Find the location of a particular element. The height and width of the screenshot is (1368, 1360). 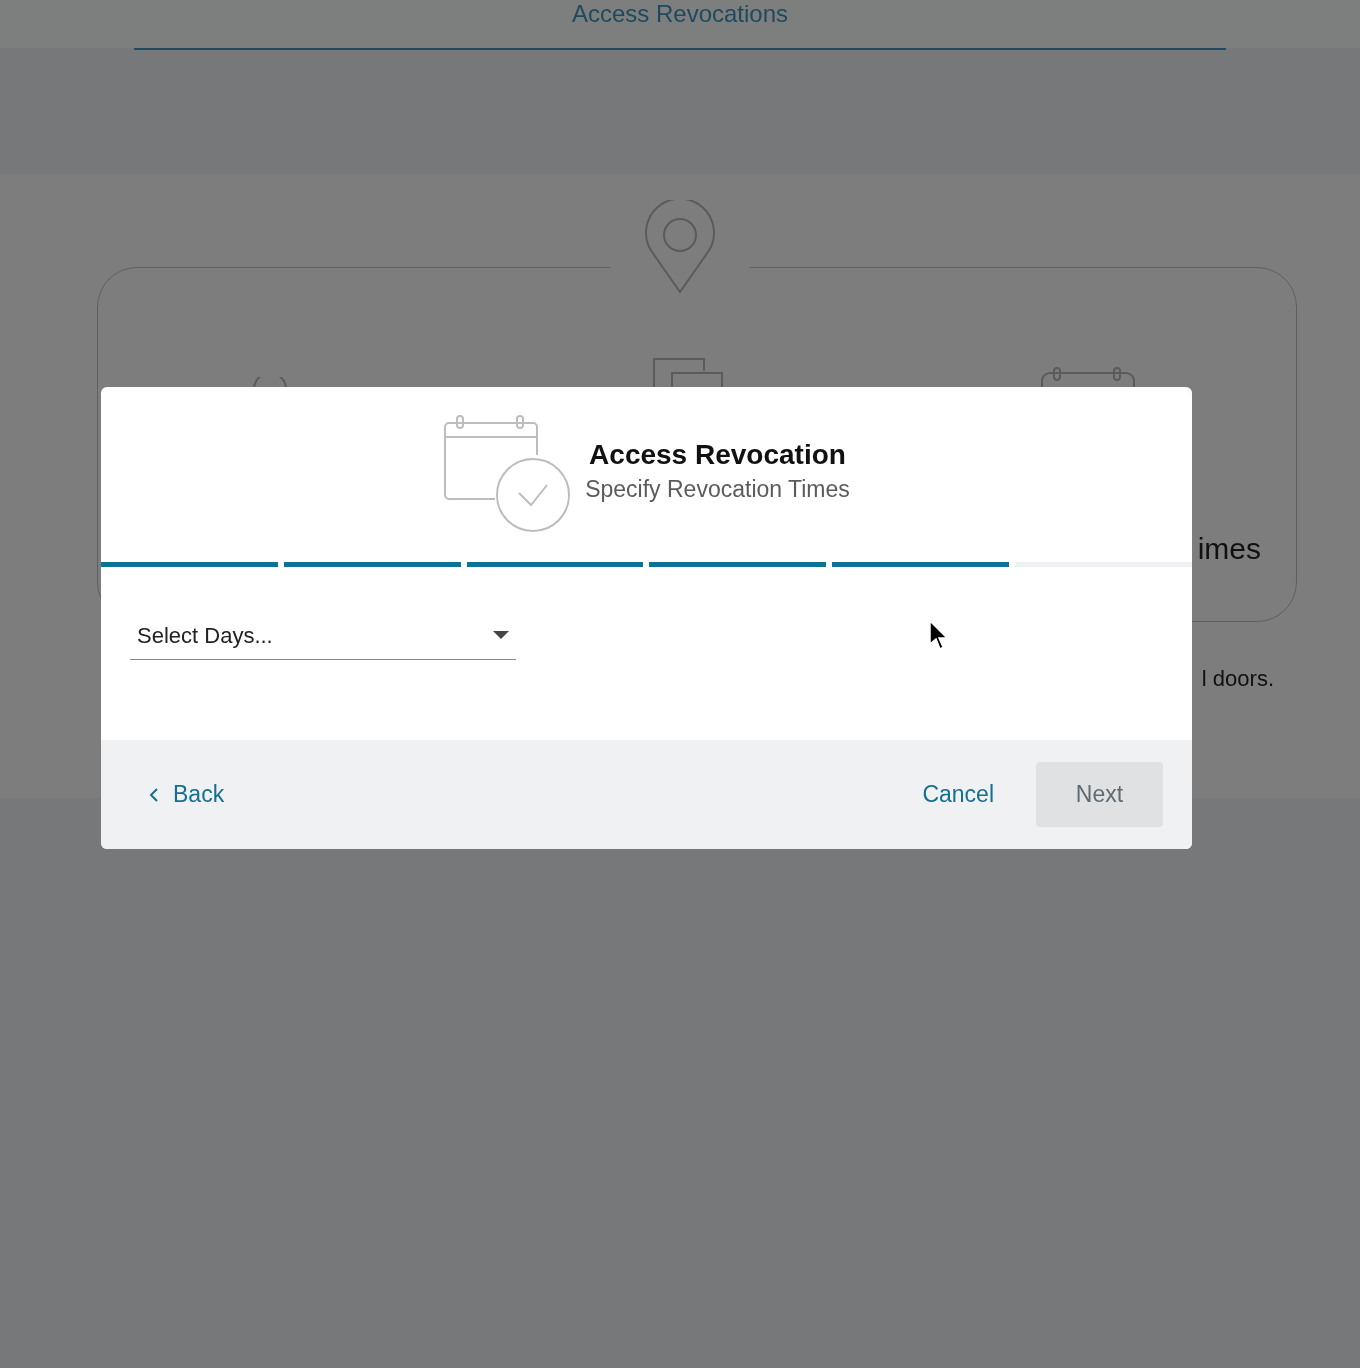

location-pin-icon is located at coordinates (680, 247).